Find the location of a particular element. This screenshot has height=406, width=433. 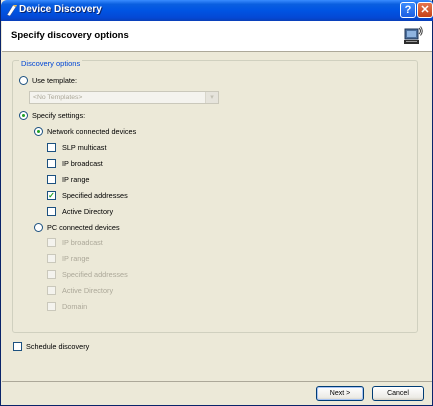

pc-devices-option: PC connected devices is located at coordinates (77, 227).